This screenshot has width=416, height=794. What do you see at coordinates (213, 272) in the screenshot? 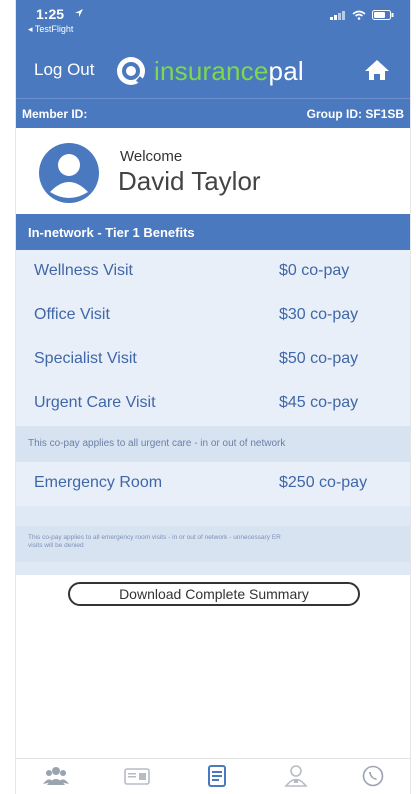
I see `benefit-row: Wellness Visit $0 co-pay` at bounding box center [213, 272].